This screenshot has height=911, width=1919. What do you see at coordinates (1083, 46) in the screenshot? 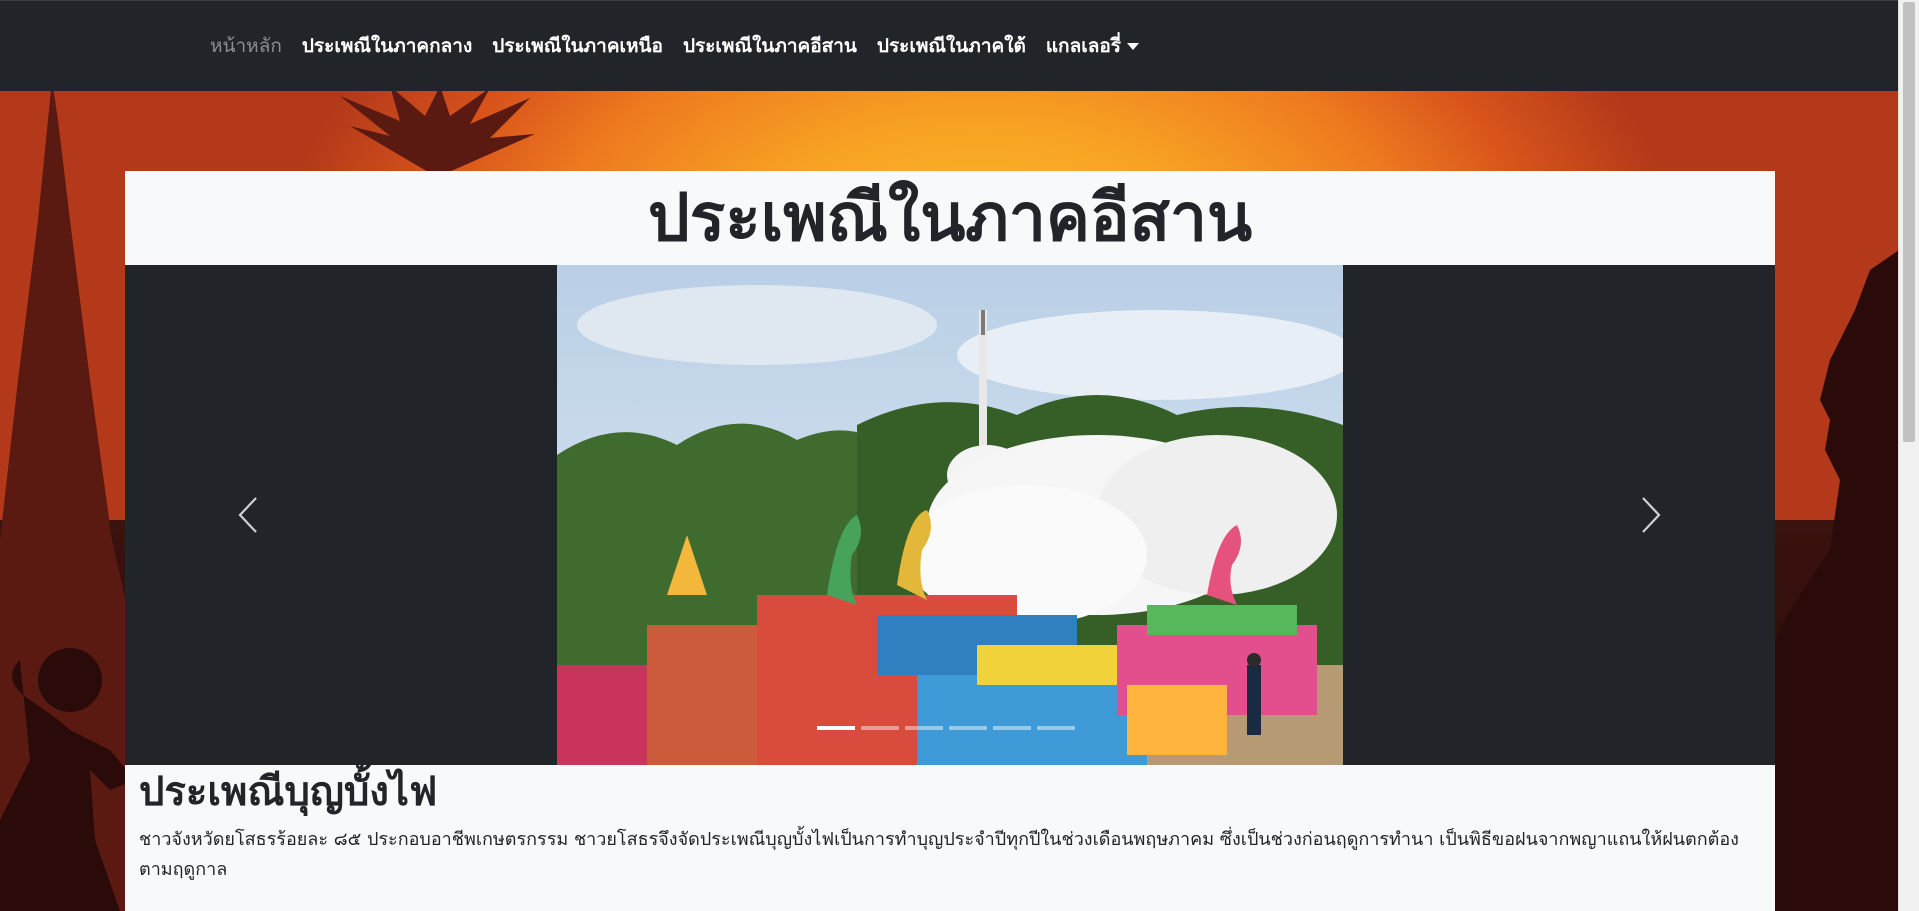
I see `nav-gallery-label: แกลเลอรี่` at bounding box center [1083, 46].